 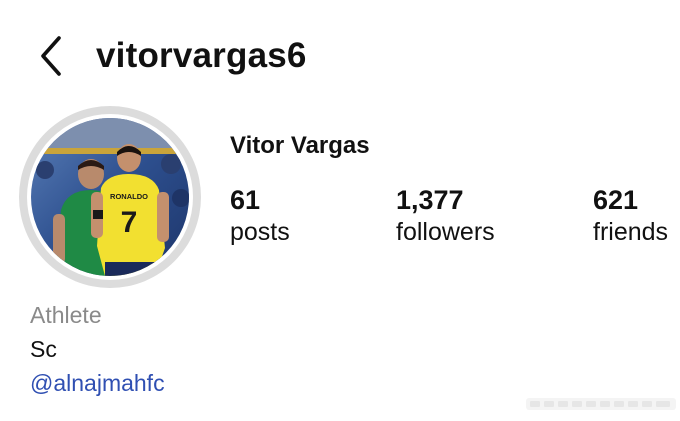 I want to click on profile-bio: Sc, so click(x=43, y=349).